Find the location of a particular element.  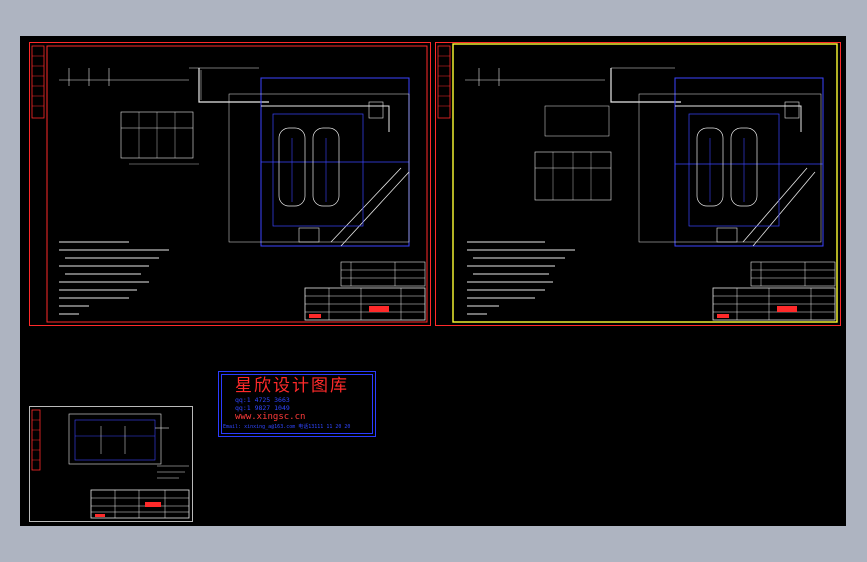

drawing-sheet-small is located at coordinates (111, 464).